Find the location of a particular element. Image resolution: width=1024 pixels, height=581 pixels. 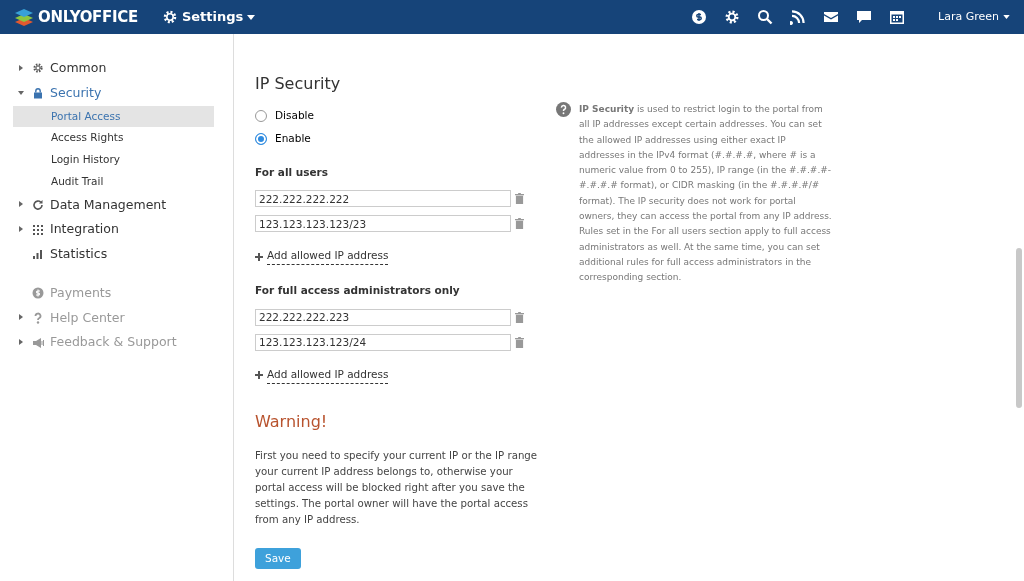

group-heading: For full access administrators only is located at coordinates (358, 290).